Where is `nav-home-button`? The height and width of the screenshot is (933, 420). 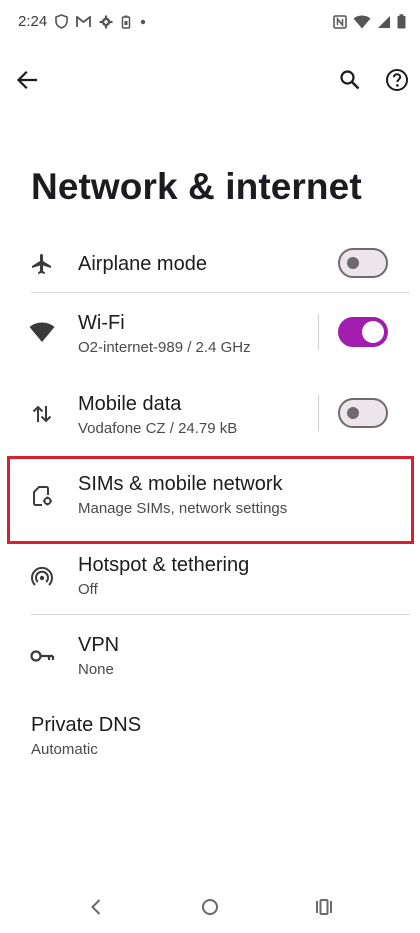 nav-home-button is located at coordinates (210, 909).